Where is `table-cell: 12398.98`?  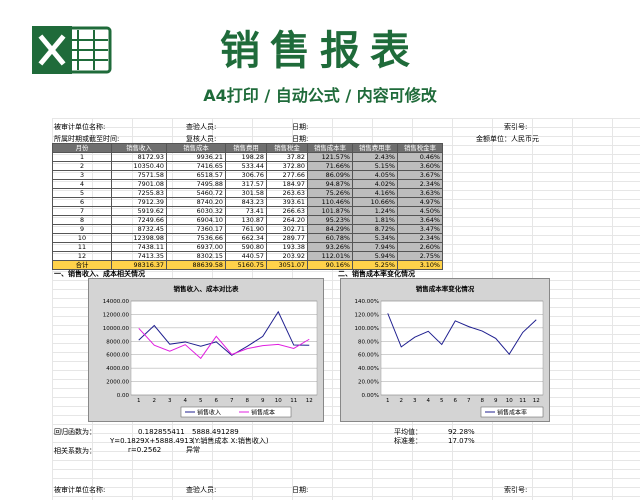 table-cell: 12398.98 is located at coordinates (139, 238).